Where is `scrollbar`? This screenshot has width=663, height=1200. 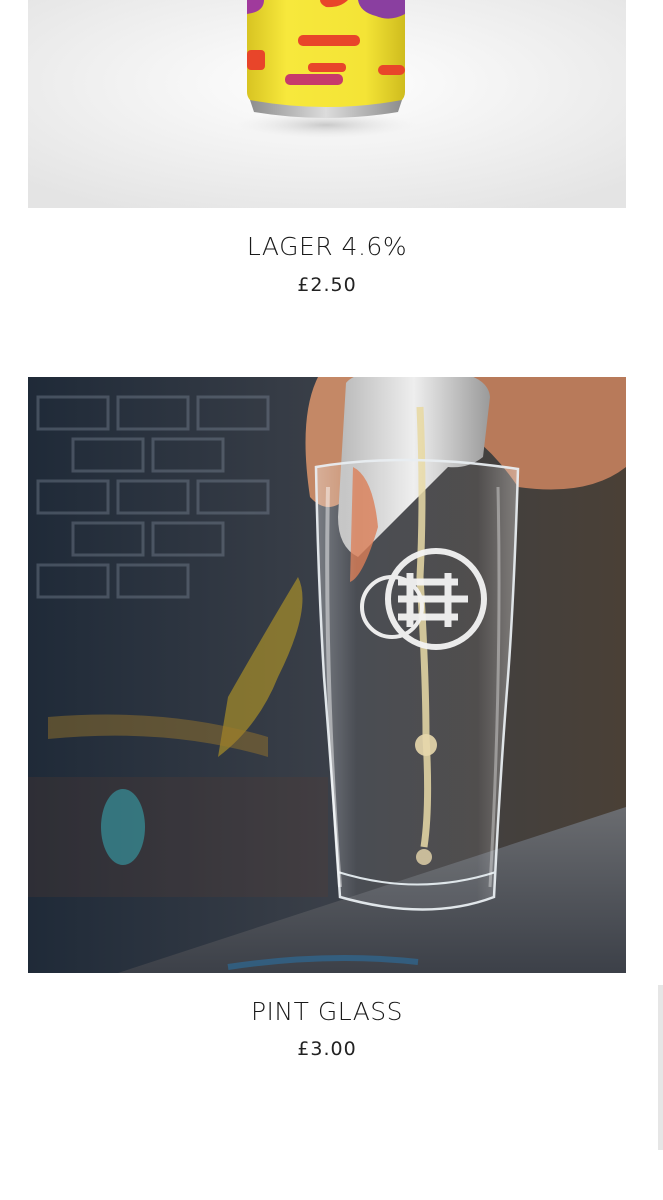 scrollbar is located at coordinates (660, 1067).